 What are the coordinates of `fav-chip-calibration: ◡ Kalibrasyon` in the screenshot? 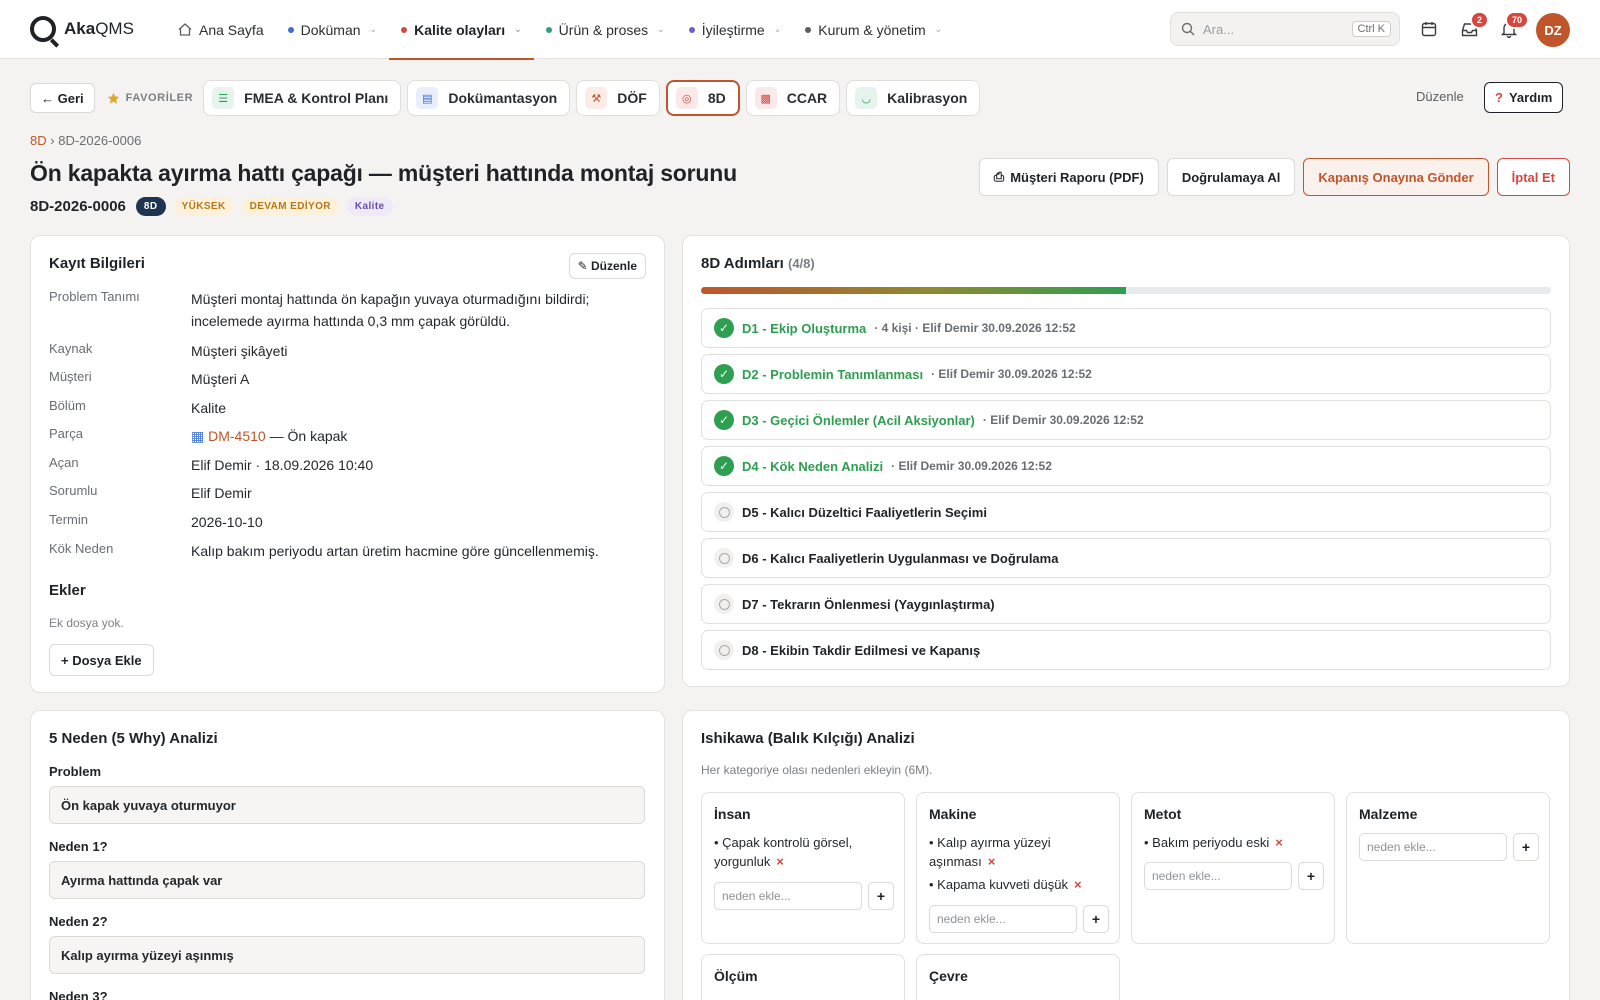 It's located at (913, 98).